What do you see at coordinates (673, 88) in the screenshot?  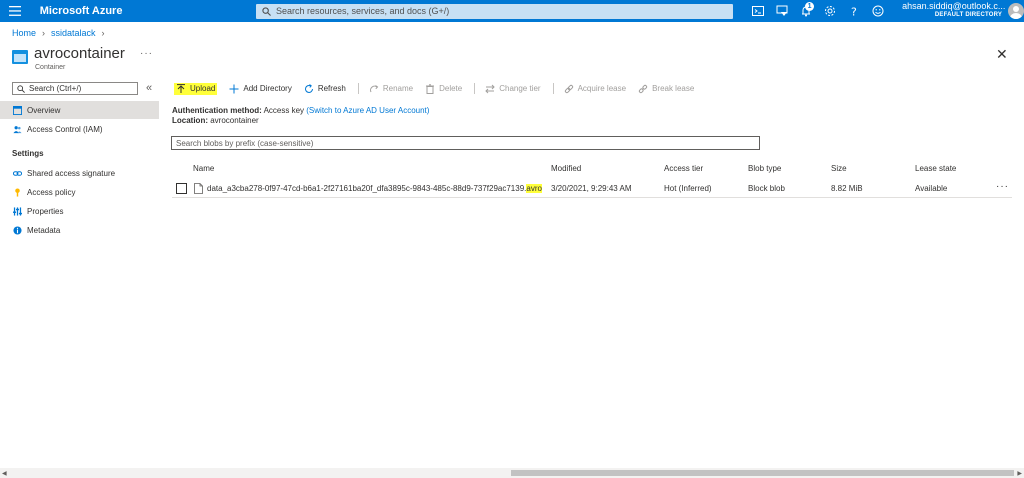 I see `break-lease-label: Break lease` at bounding box center [673, 88].